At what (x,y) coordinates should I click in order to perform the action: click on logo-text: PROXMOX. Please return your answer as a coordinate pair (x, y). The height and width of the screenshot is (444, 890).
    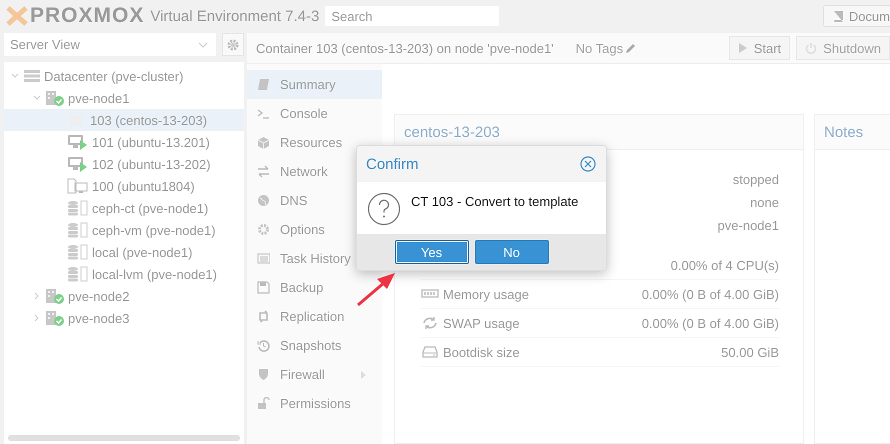
    Looking at the image, I should click on (87, 16).